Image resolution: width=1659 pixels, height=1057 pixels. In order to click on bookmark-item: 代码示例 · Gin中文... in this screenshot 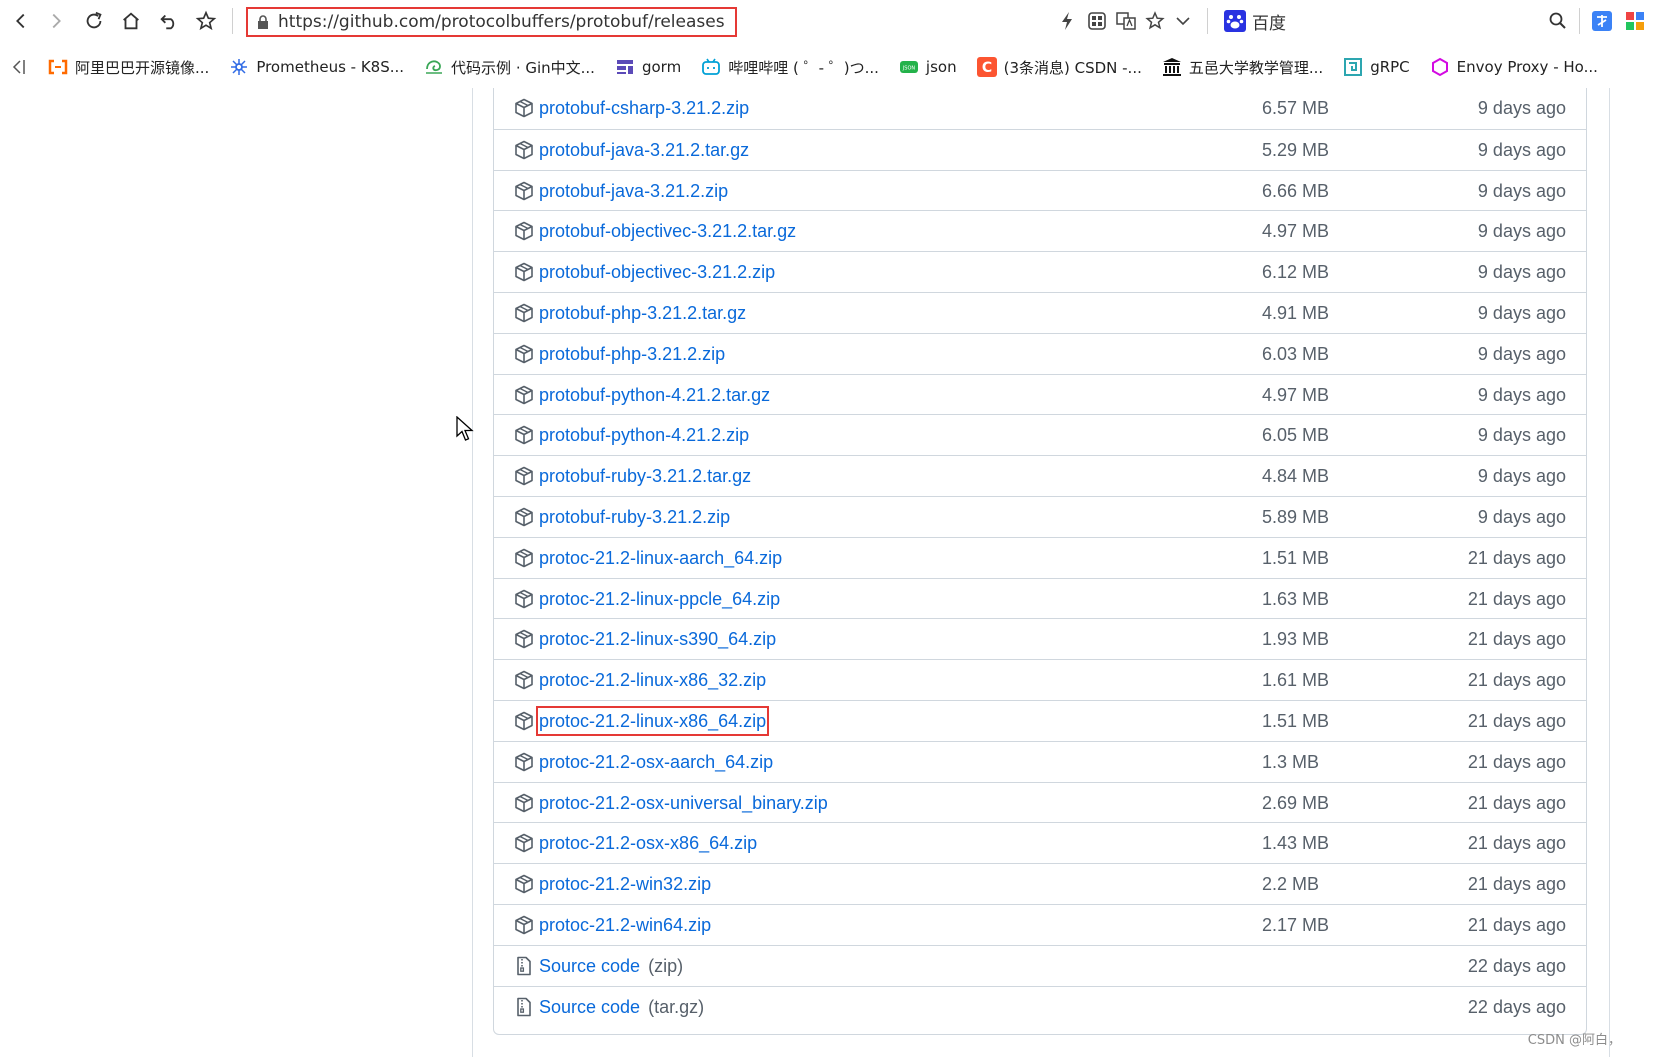, I will do `click(509, 67)`.